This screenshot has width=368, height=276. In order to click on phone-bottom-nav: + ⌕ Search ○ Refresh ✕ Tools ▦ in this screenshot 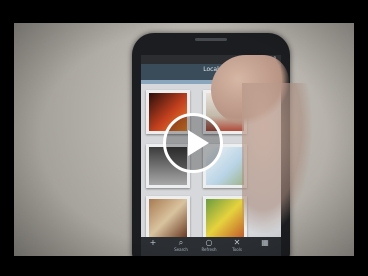, I will do `click(211, 246)`.